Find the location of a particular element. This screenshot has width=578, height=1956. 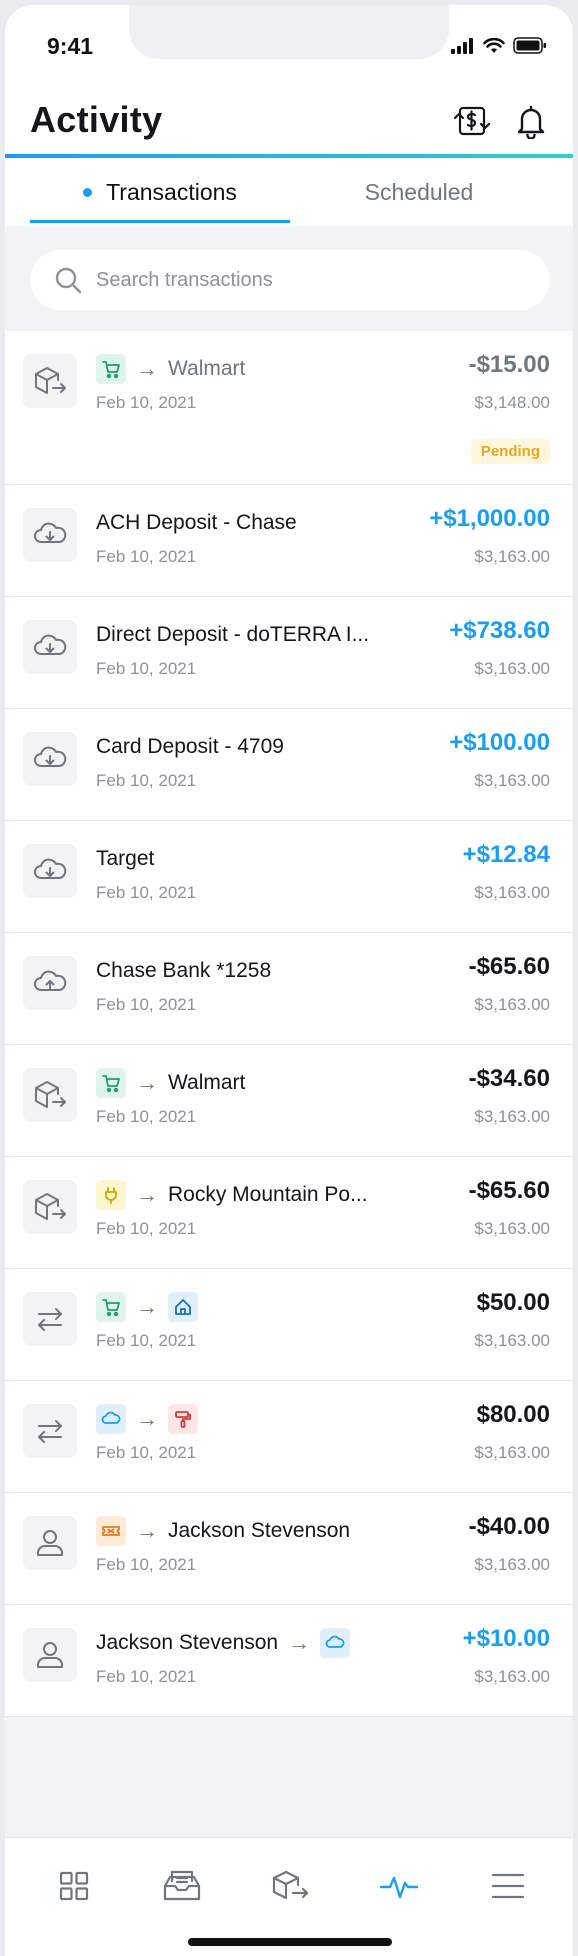

transaction-amount: +$100.00 is located at coordinates (499, 742).